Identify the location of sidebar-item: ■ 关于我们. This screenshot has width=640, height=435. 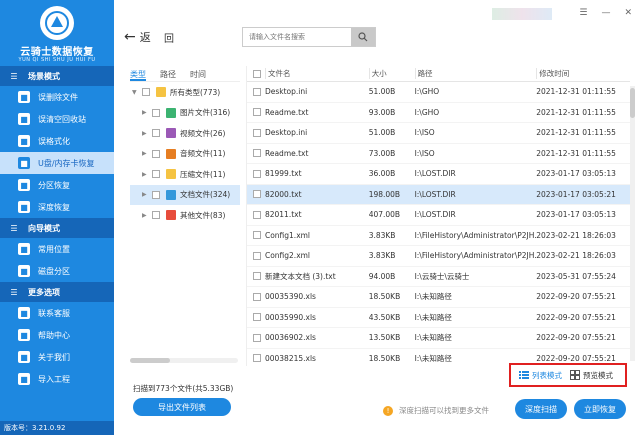
(57, 357).